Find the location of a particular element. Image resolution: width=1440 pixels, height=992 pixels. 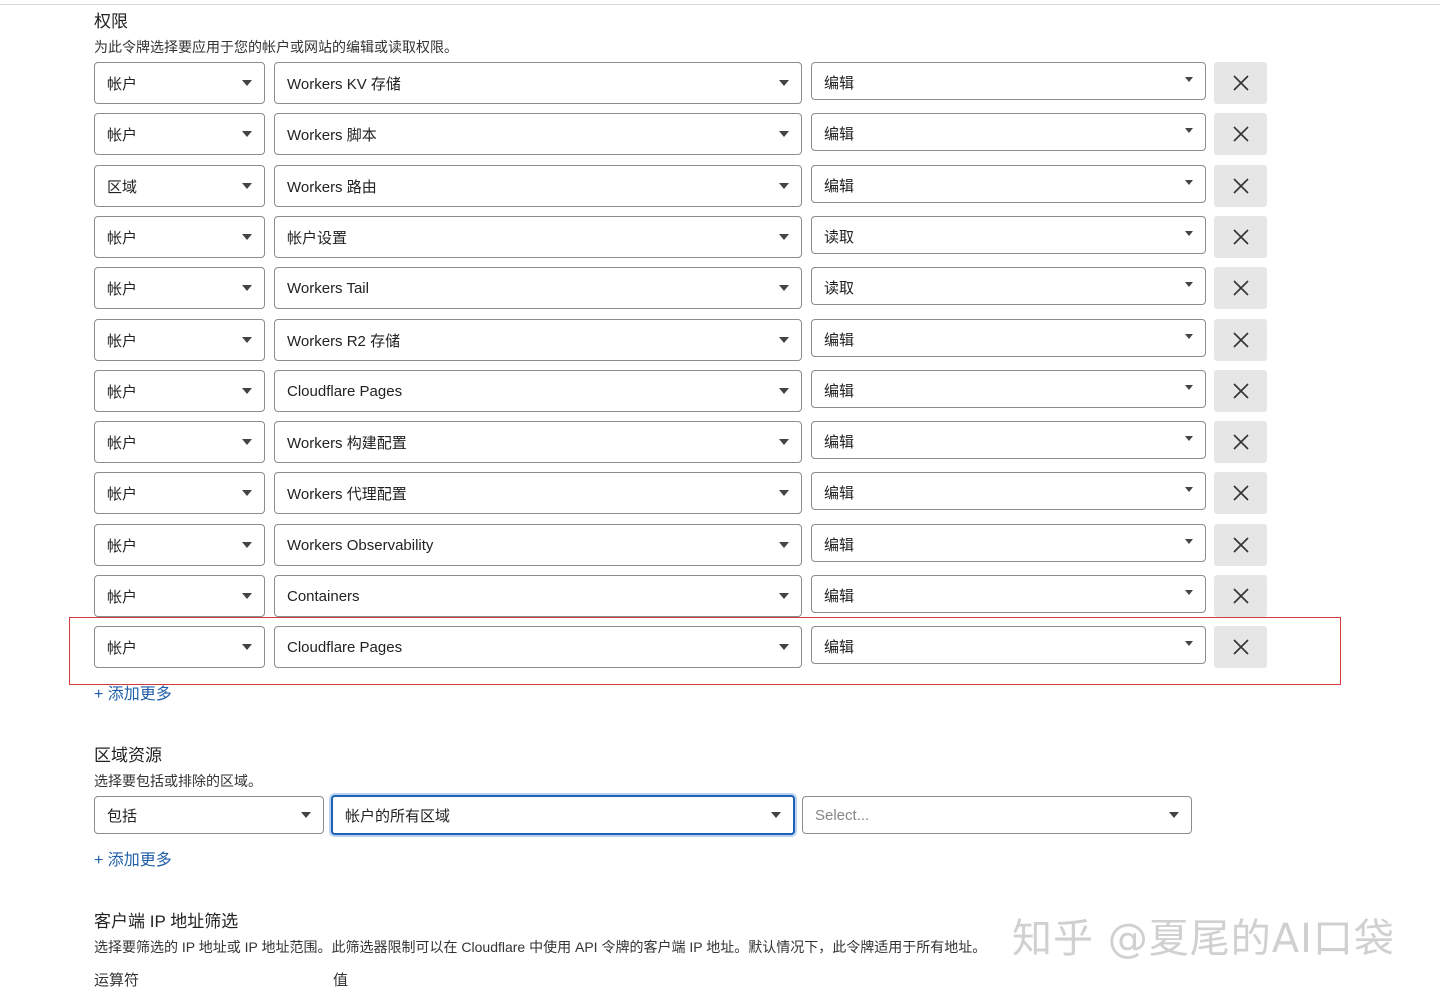

permission-row: 帐户 Workers Observability 编辑 is located at coordinates (720, 546).